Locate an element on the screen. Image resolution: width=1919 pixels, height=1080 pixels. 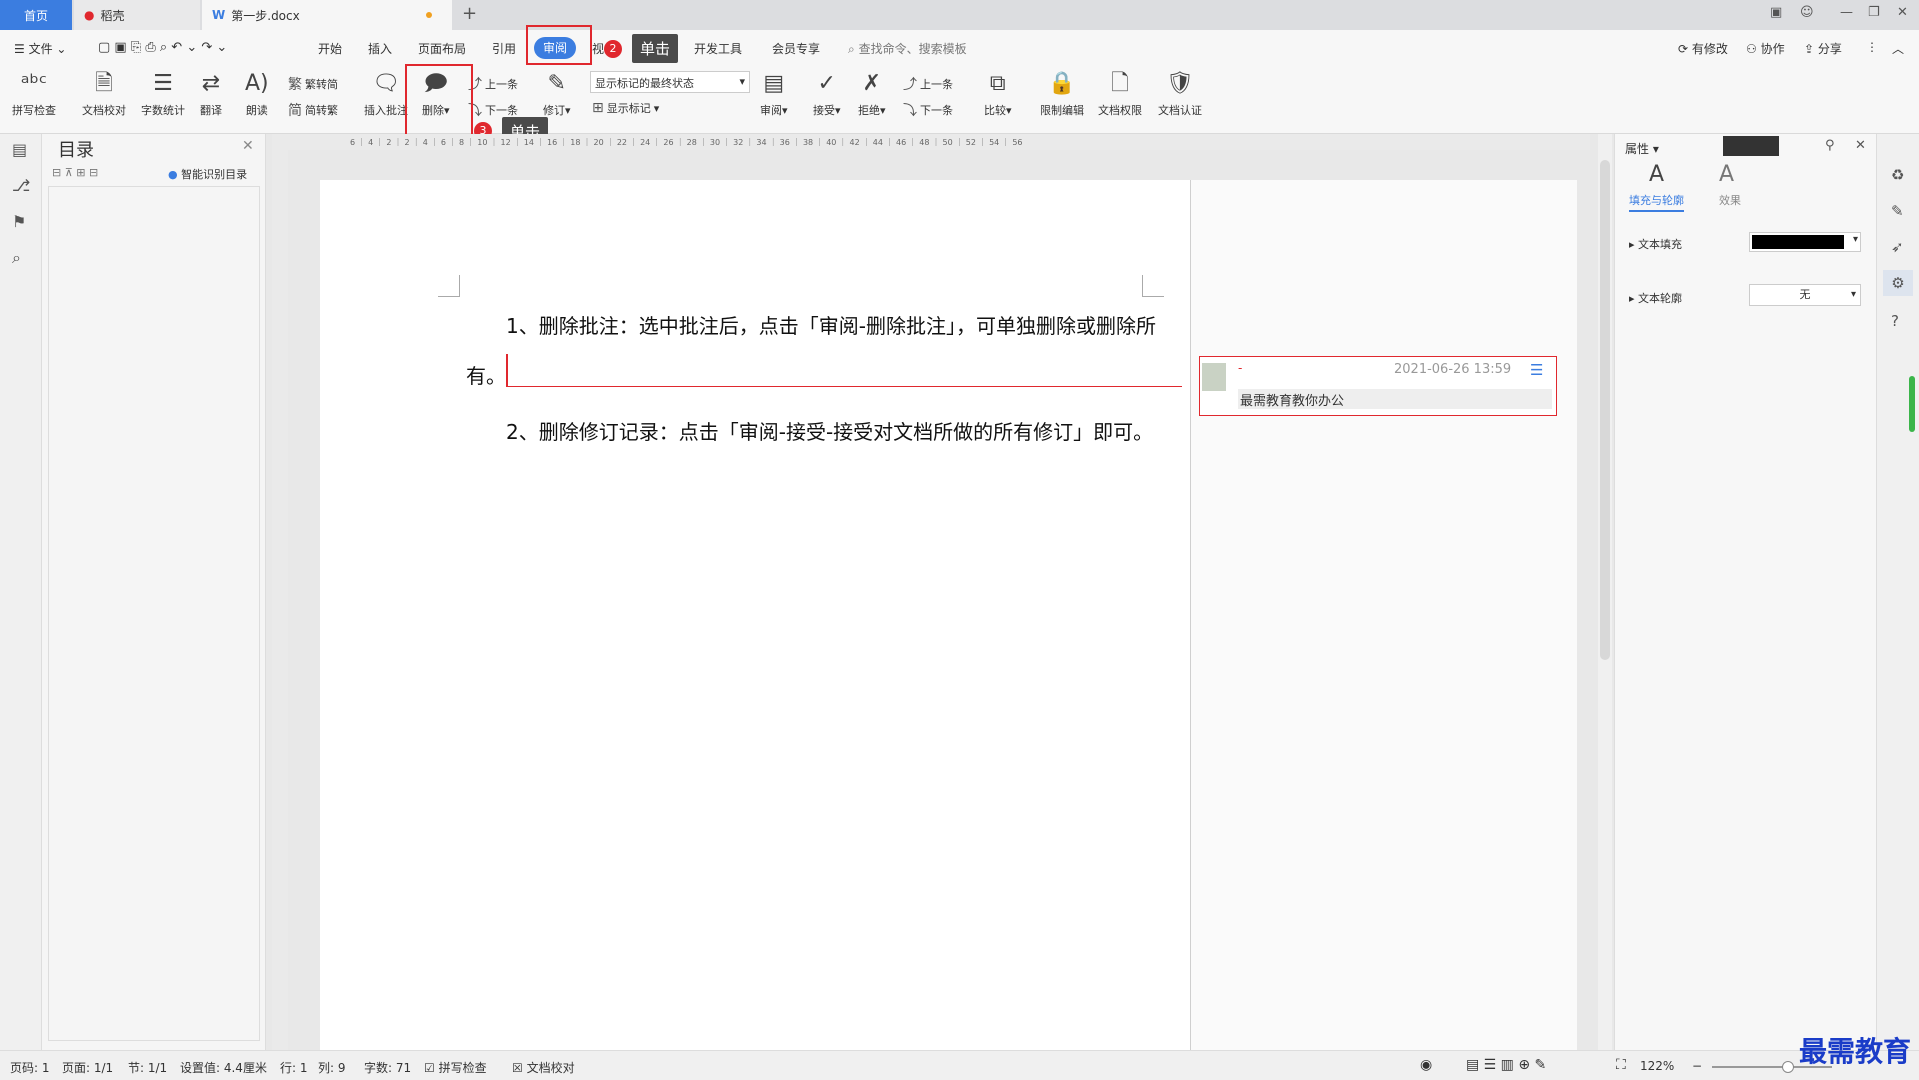
status-spell-check: ☑ 拼写检查 is located at coordinates (455, 1067).